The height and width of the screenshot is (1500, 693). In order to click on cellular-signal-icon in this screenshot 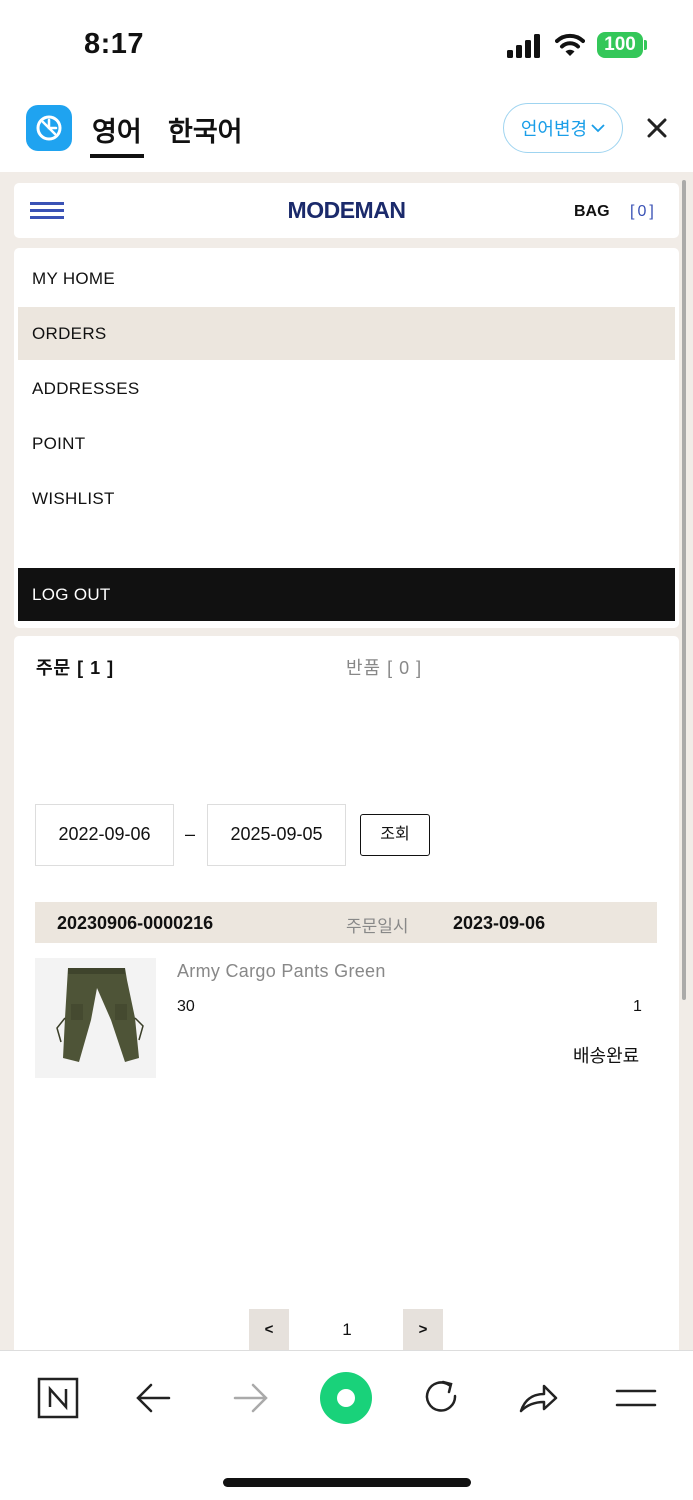, I will do `click(523, 46)`.